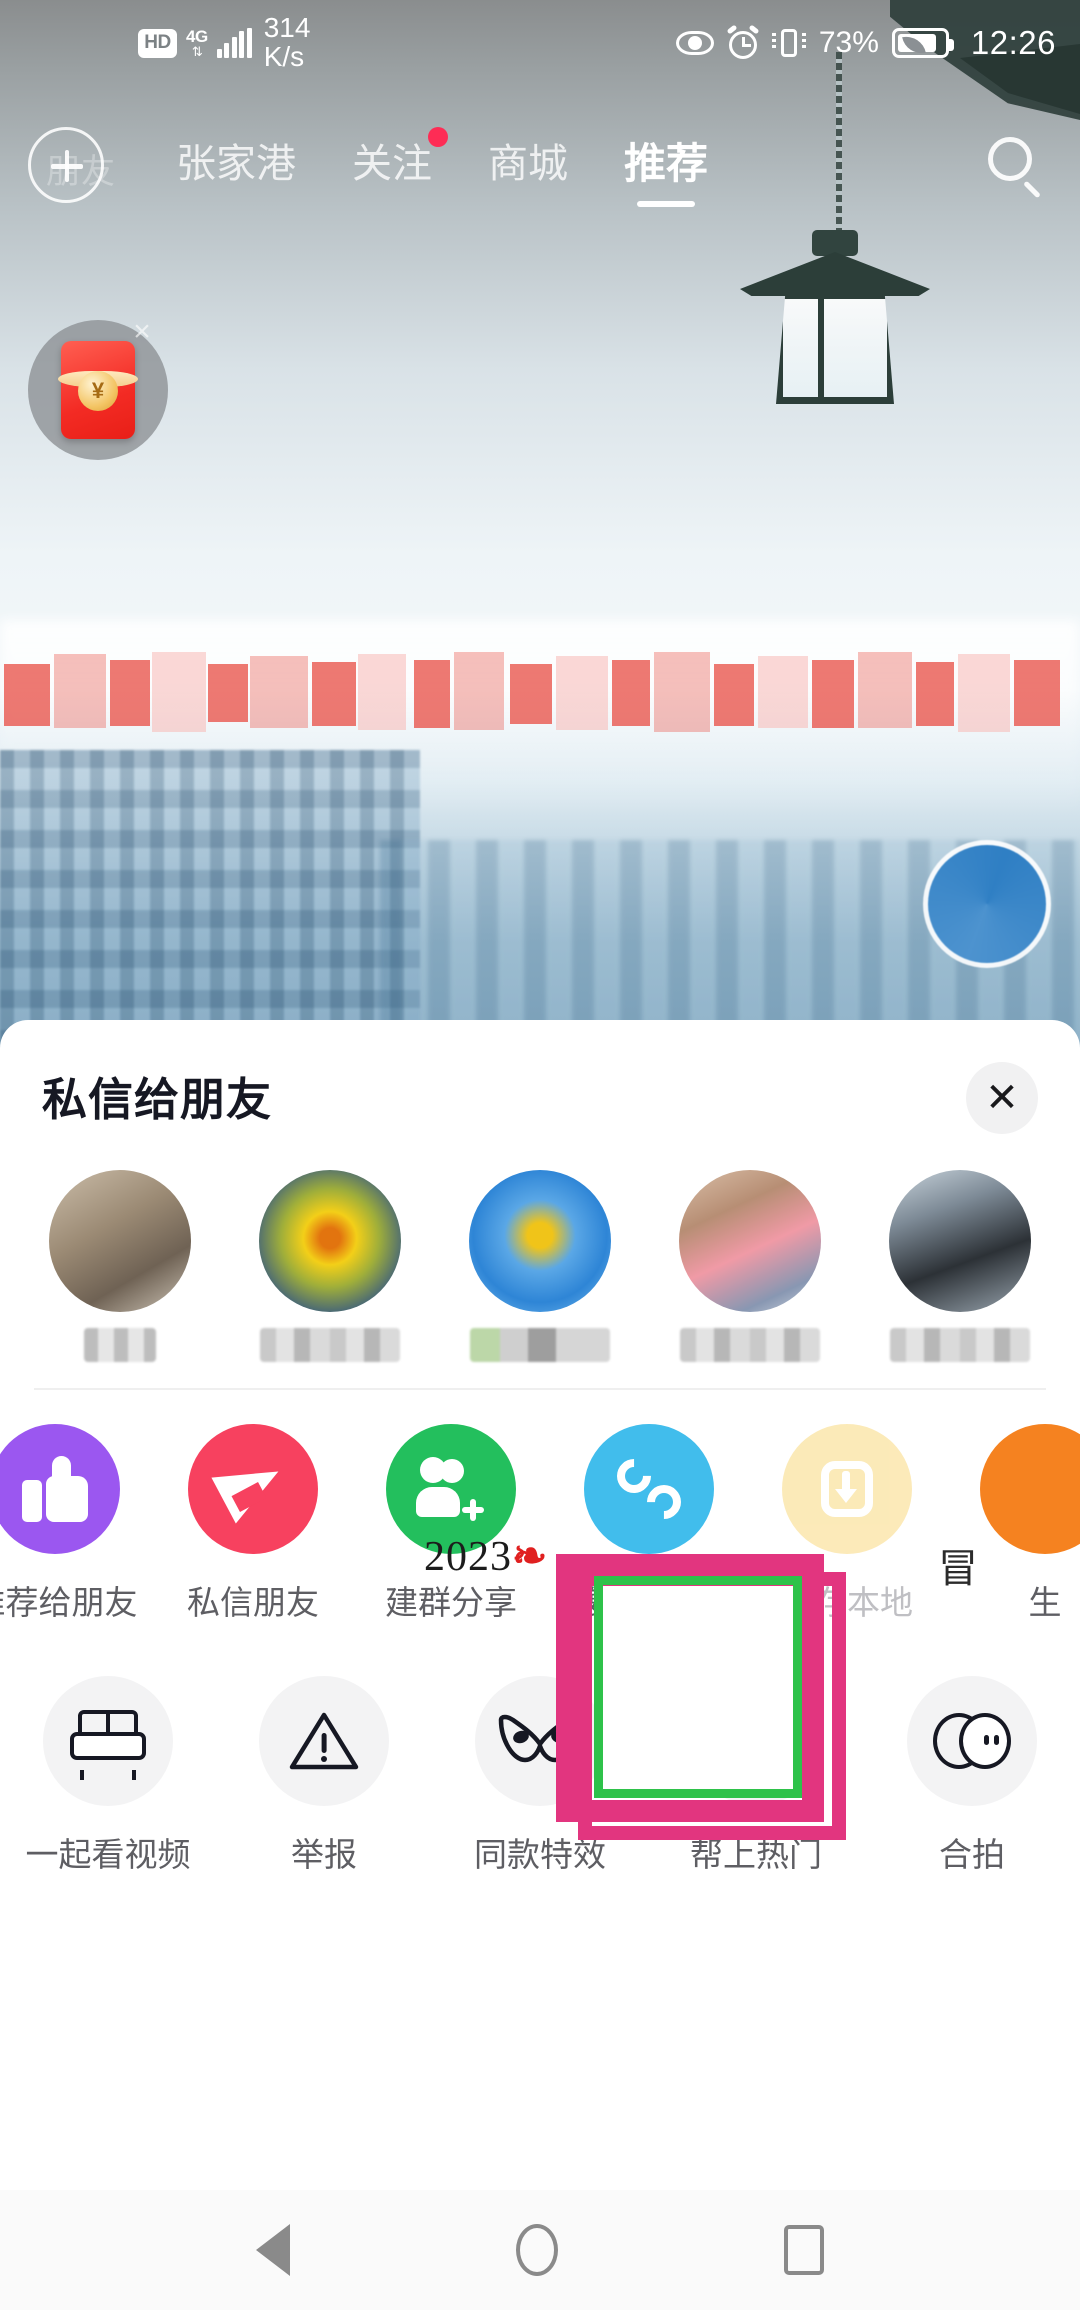 Image resolution: width=1080 pixels, height=2310 pixels. I want to click on system-navigation-bar, so click(540, 2250).